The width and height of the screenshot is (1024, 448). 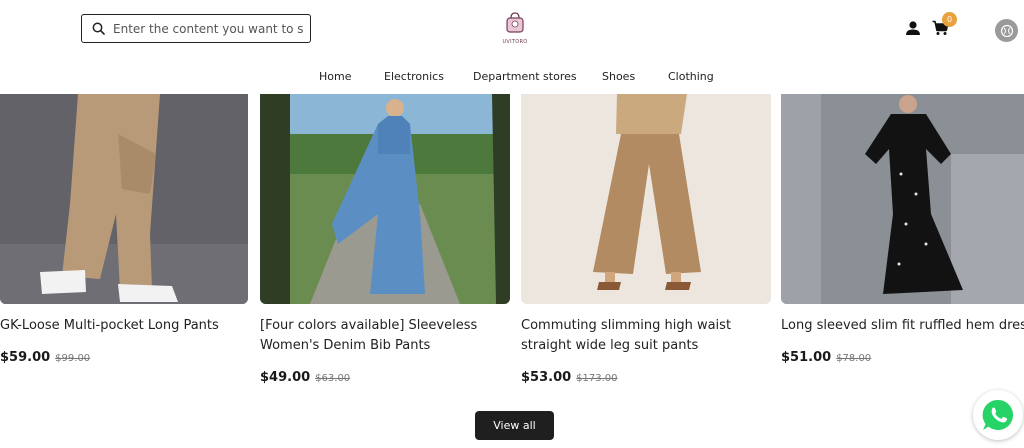 I want to click on product-photo-wide-leg-pants, so click(x=646, y=199).